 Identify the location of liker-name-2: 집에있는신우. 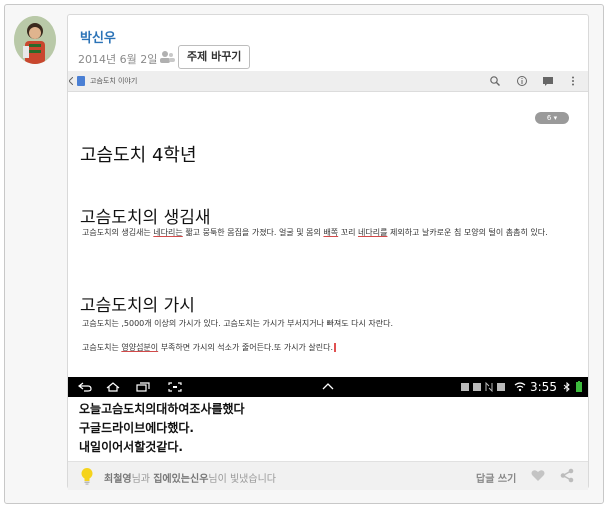
(180, 479).